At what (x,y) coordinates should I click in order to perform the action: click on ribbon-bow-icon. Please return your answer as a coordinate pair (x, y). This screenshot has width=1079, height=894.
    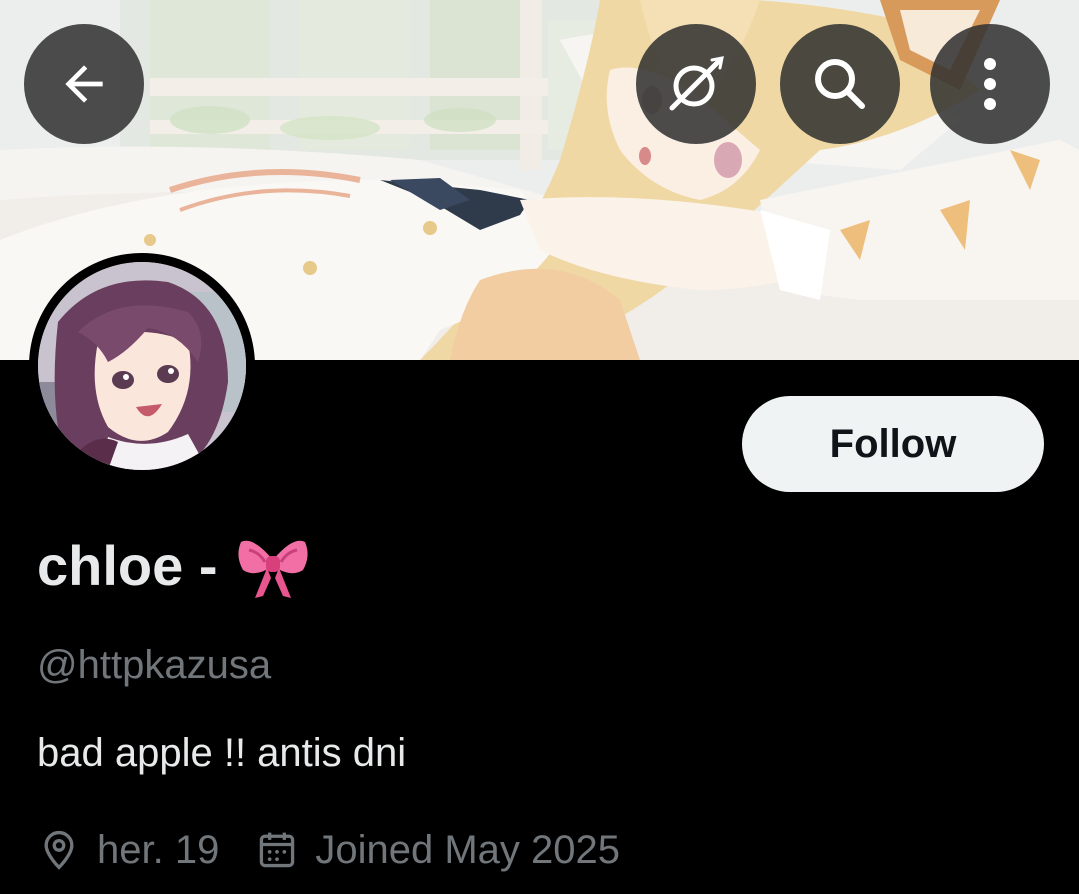
    Looking at the image, I should click on (273, 569).